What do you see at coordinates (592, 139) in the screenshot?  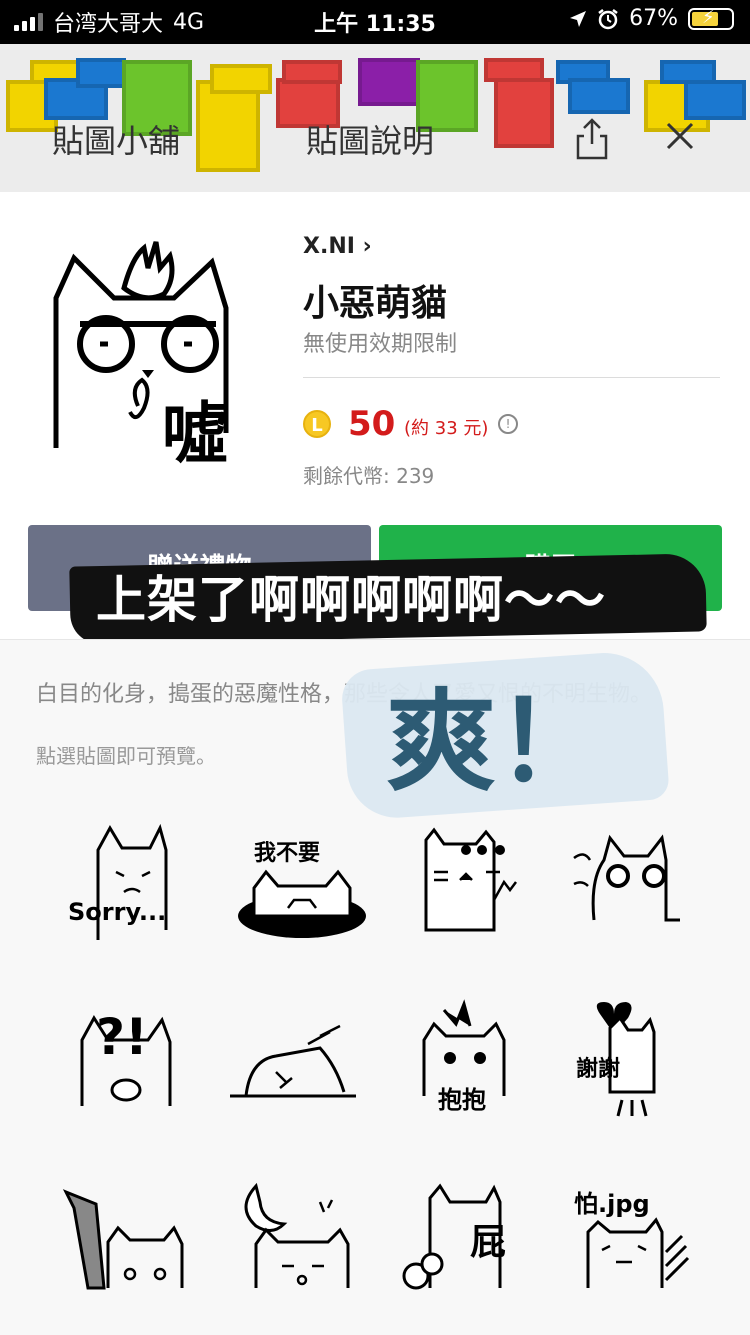 I see `share-icon` at bounding box center [592, 139].